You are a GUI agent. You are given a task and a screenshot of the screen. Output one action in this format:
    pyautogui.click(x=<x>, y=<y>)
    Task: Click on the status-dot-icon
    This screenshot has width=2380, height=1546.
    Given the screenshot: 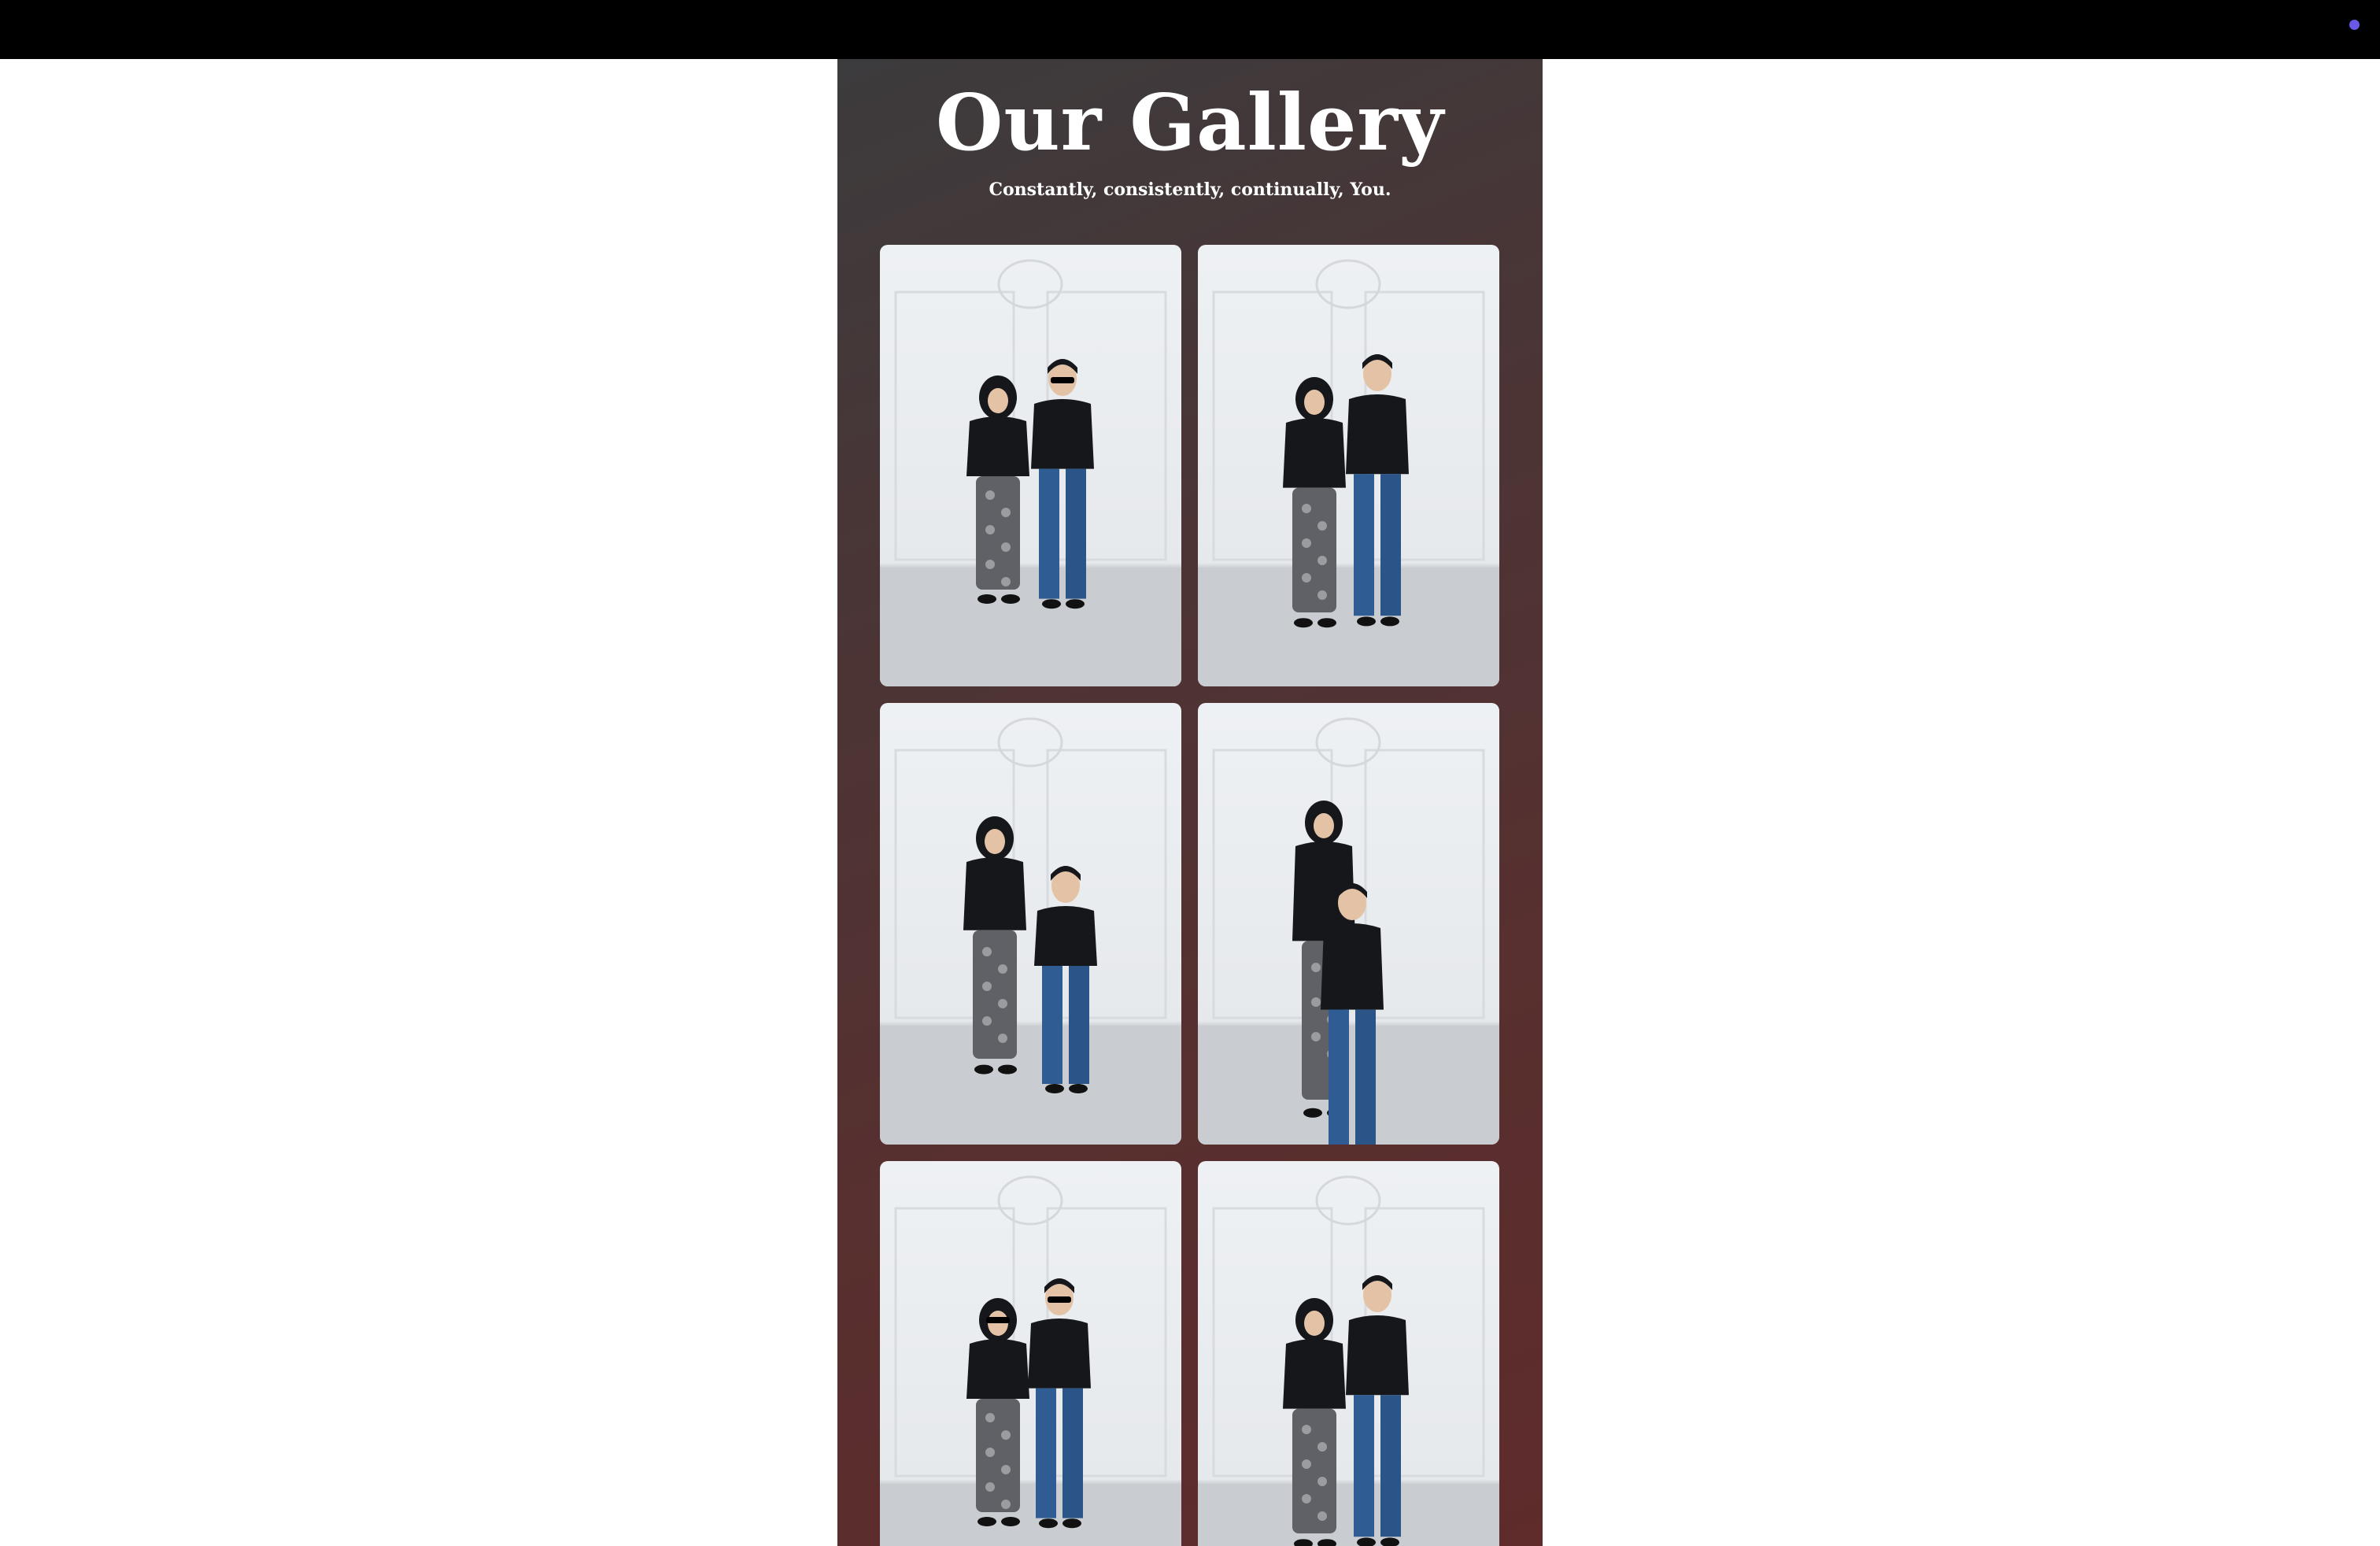 What is the action you would take?
    pyautogui.click(x=2354, y=25)
    